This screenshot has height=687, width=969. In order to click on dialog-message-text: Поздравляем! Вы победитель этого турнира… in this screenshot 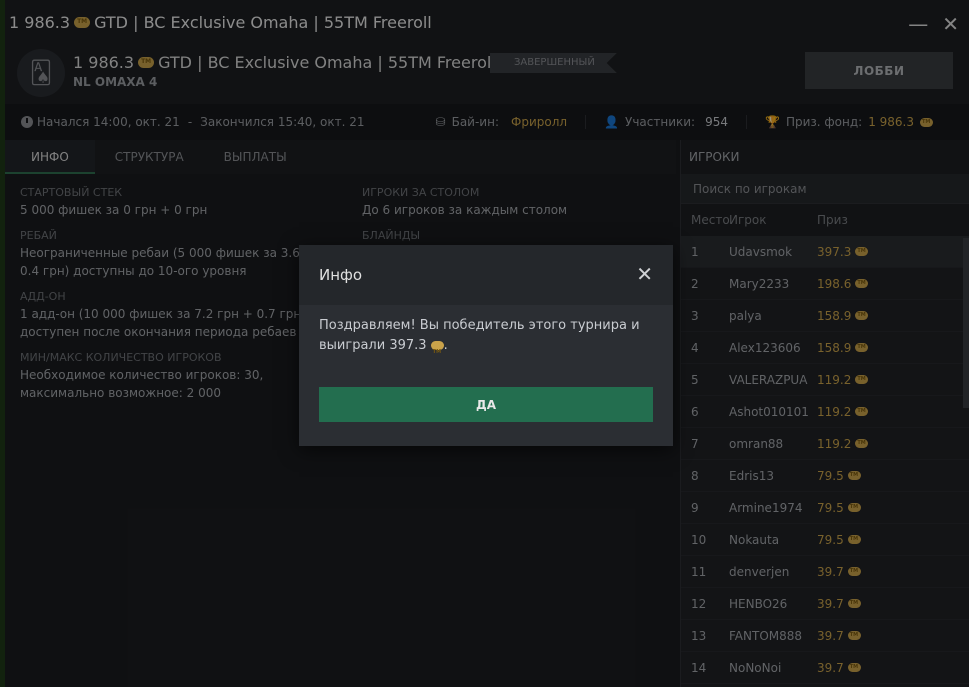, I will do `click(479, 335)`.